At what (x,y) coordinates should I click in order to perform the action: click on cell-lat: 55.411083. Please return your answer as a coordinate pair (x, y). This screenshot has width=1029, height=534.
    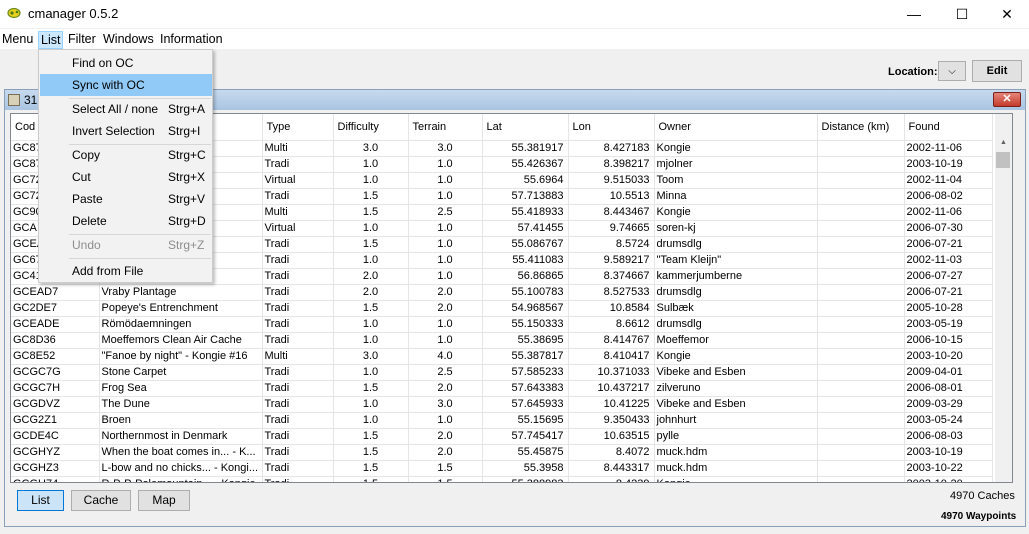
    Looking at the image, I should click on (525, 260).